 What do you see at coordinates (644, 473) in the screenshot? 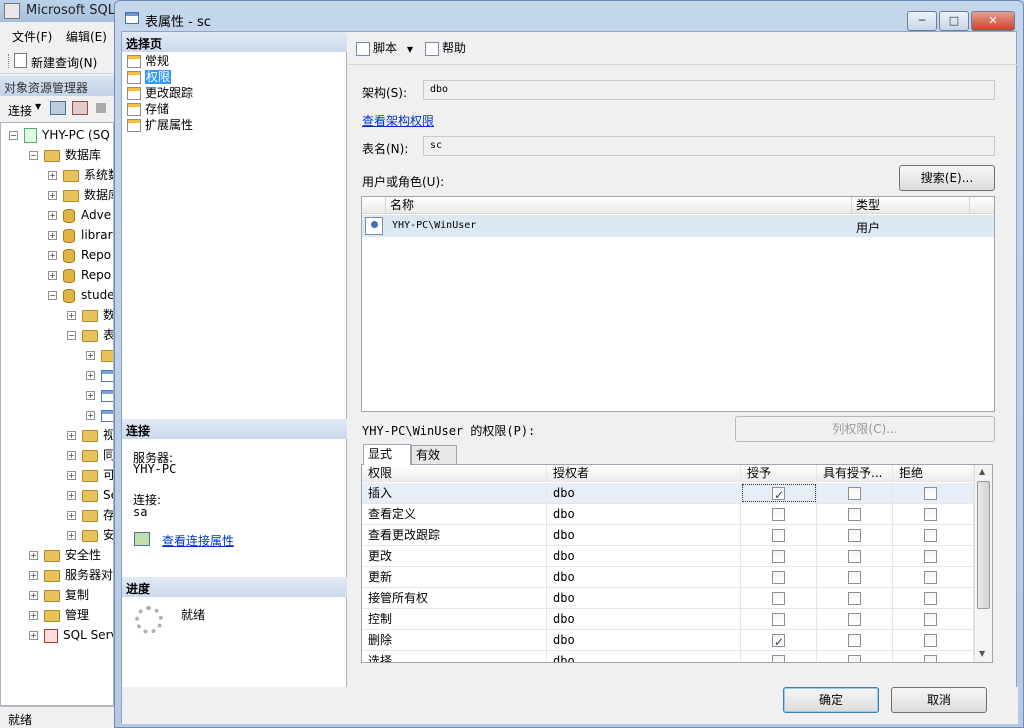
I see `perm-col-grantor: 授权者` at bounding box center [644, 473].